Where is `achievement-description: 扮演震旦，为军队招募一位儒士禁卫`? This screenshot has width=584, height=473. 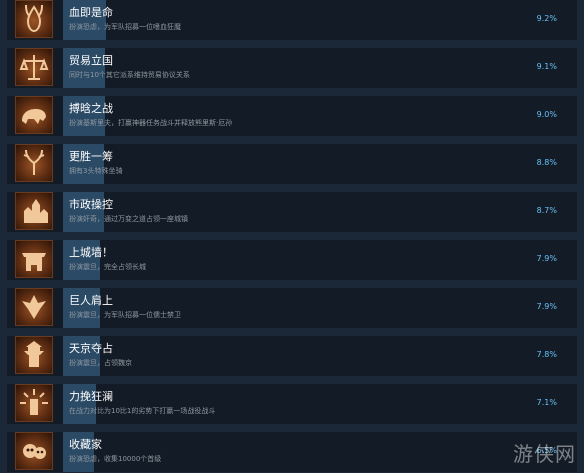 achievement-description: 扮演震旦，为军队招募一位儒士禁卫 is located at coordinates (125, 315).